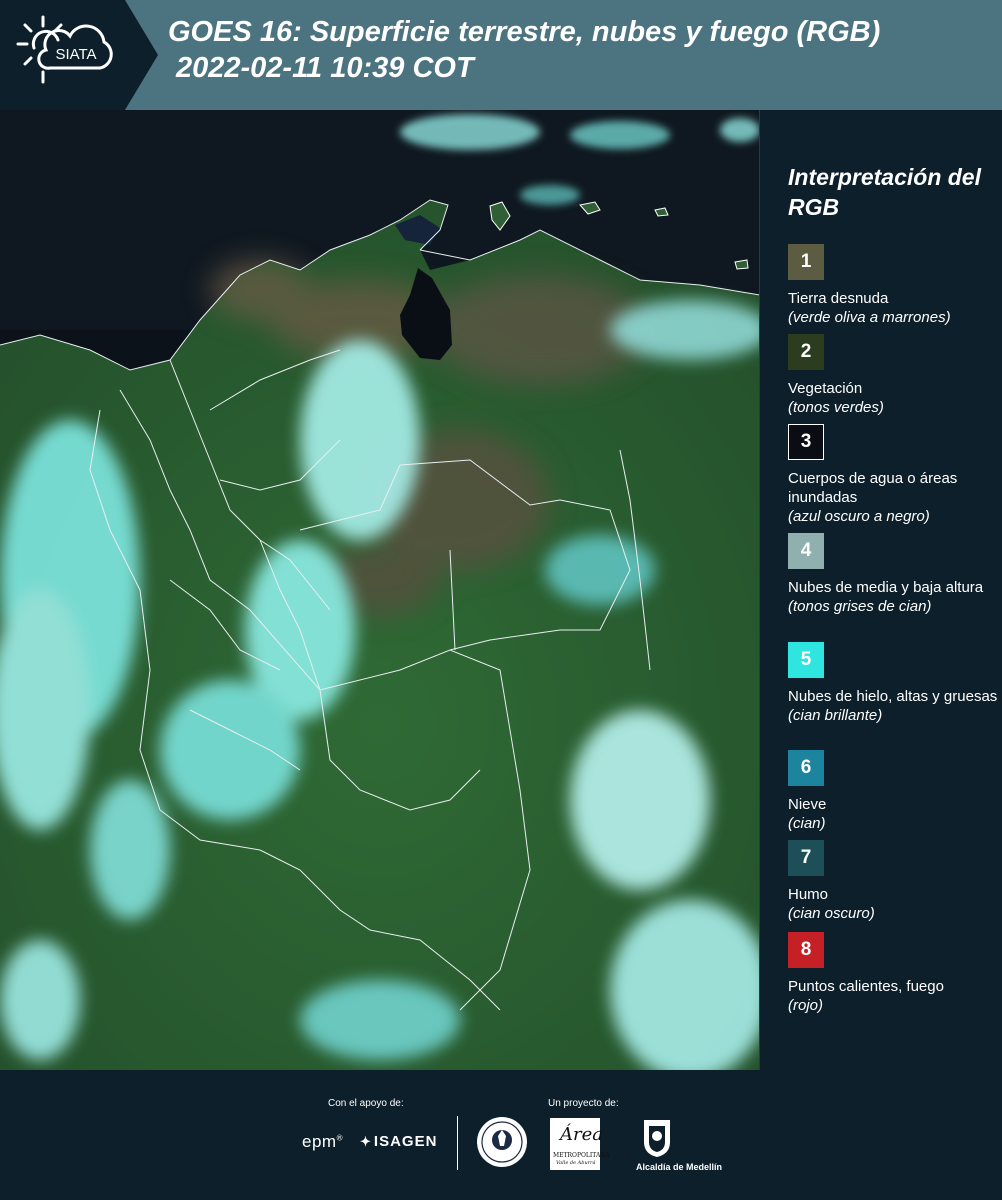 The image size is (1002, 1200). I want to click on legend-swatch-1: 1, so click(806, 262).